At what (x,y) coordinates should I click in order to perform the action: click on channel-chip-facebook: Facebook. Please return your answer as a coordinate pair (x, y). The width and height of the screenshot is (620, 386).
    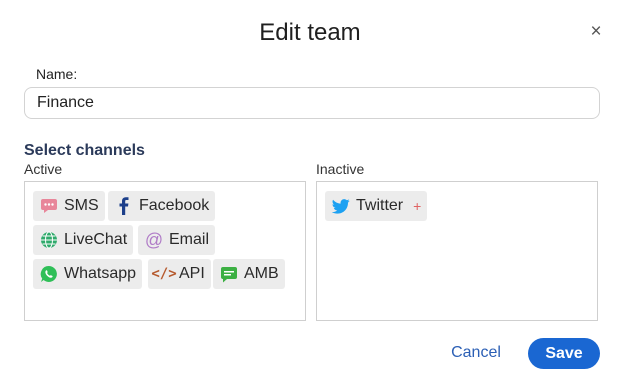
    Looking at the image, I should click on (162, 206).